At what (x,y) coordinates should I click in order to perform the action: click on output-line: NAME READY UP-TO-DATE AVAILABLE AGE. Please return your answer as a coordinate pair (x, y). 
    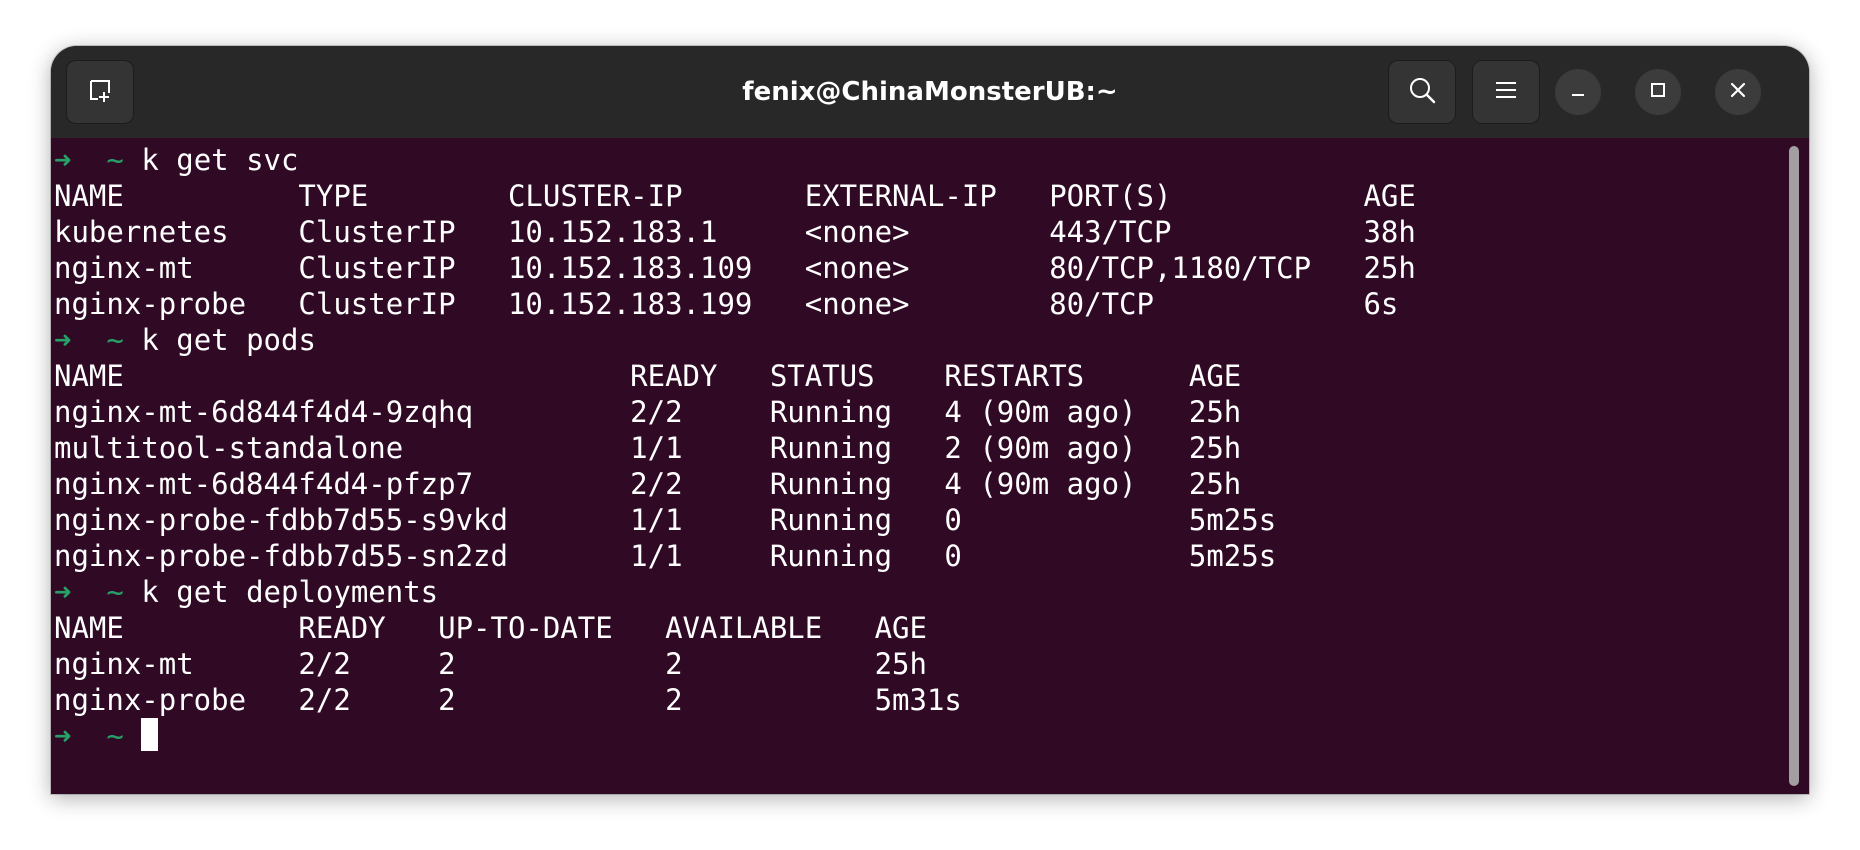
    Looking at the image, I should click on (490, 628).